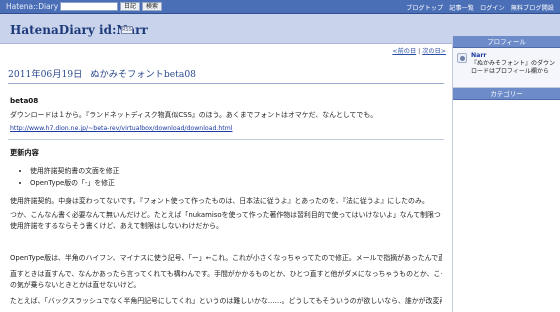 The width and height of the screenshot is (560, 312). What do you see at coordinates (478, 55) in the screenshot?
I see `profile-name: Narr` at bounding box center [478, 55].